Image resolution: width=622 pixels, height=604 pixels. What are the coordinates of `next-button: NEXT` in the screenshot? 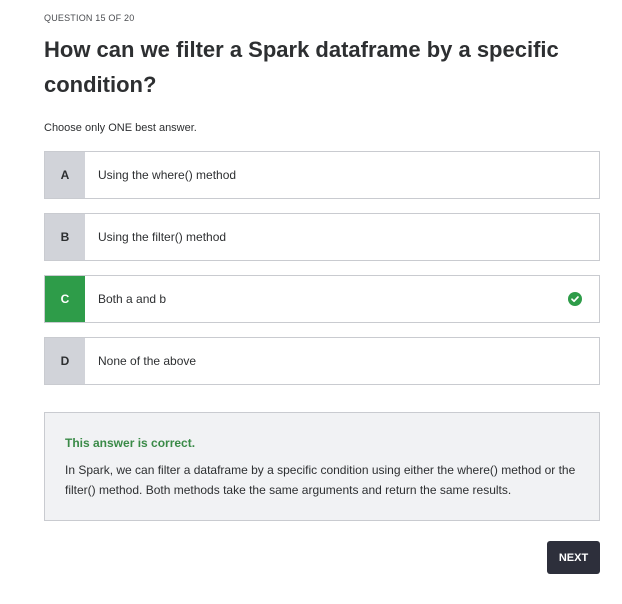 It's located at (573, 557).